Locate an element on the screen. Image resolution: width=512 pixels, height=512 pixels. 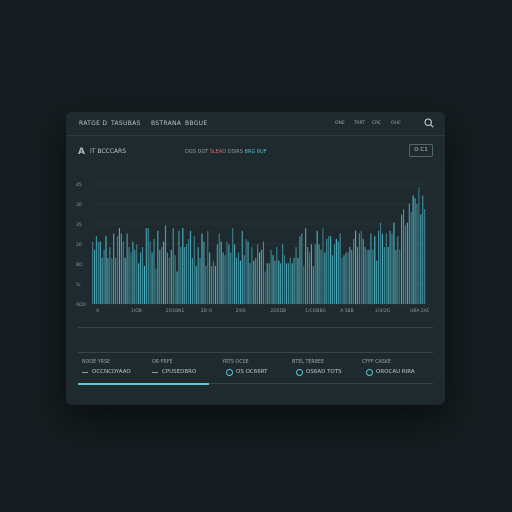
search-icon is located at coordinates (429, 123).